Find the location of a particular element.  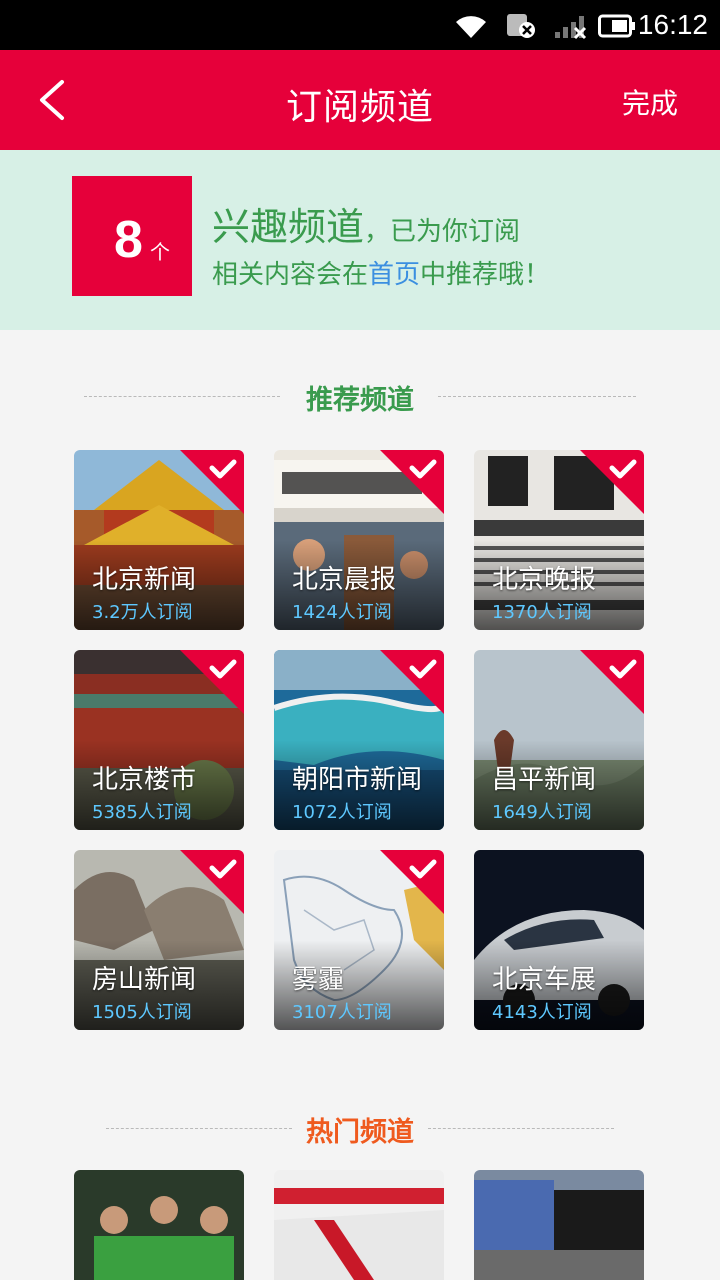

done-button: 完成 is located at coordinates (650, 102).